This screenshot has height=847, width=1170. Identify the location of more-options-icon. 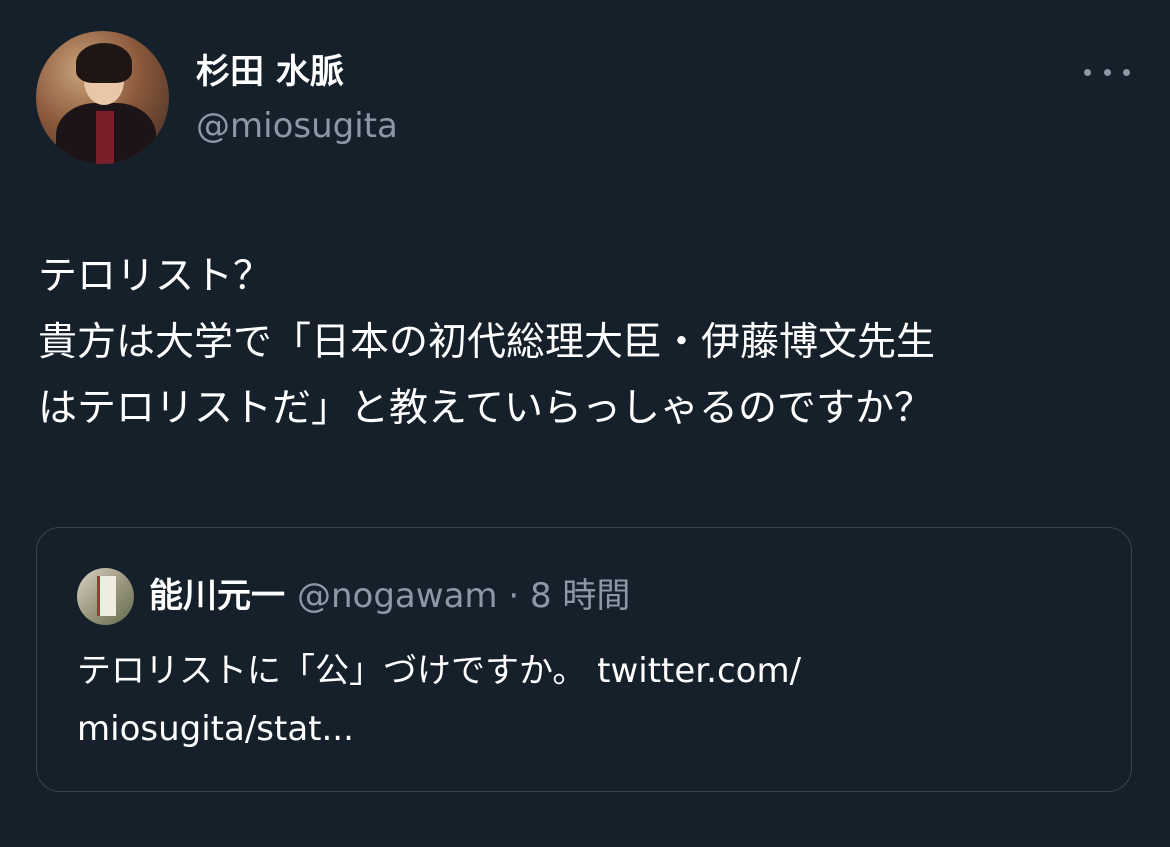
(1107, 72).